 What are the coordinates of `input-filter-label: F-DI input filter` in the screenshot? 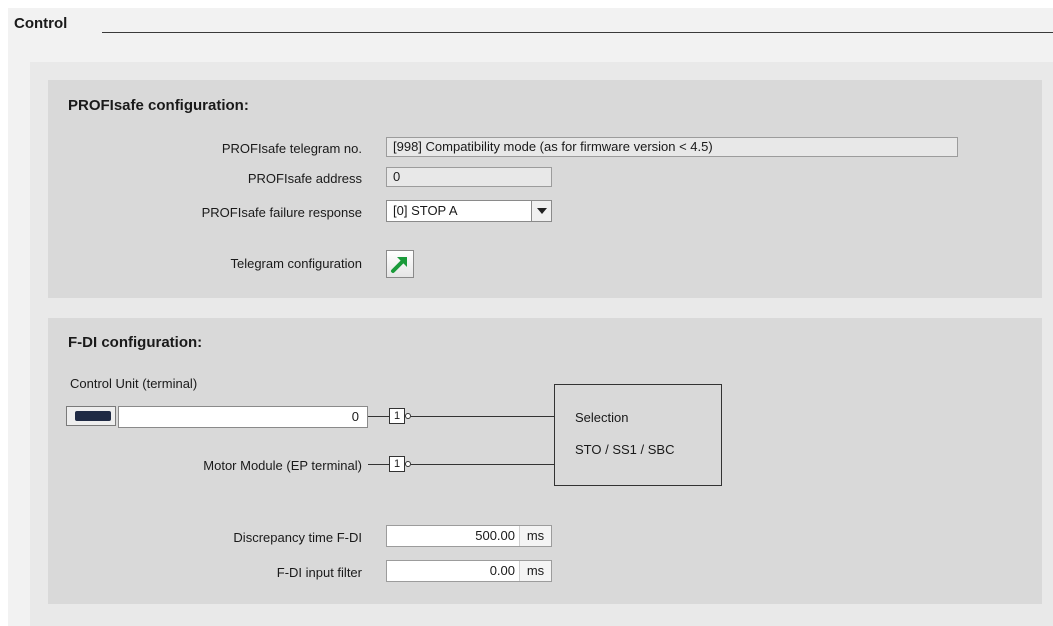 It's located at (319, 572).